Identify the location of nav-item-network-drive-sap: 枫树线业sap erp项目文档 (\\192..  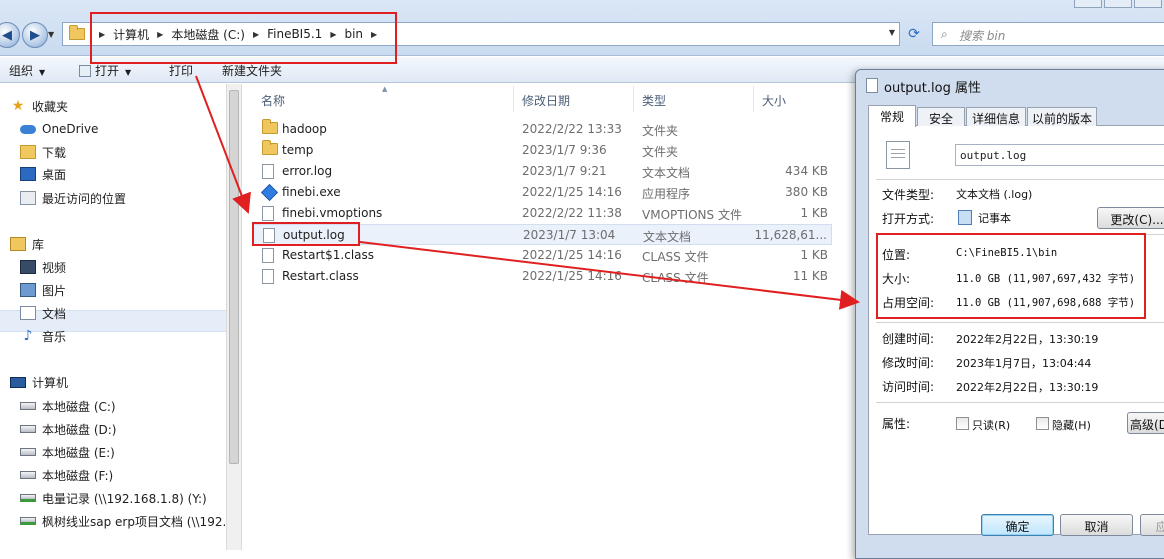
(123, 521).